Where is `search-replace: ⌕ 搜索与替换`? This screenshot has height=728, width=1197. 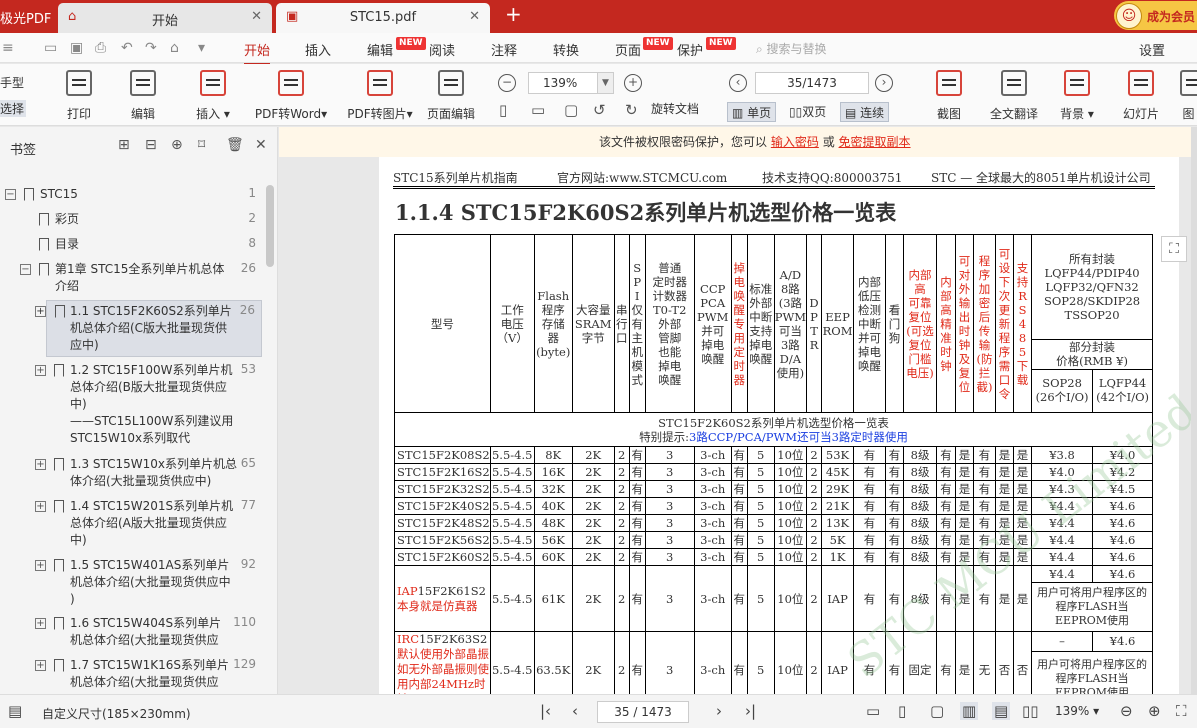 search-replace: ⌕ 搜索与替换 is located at coordinates (791, 48).